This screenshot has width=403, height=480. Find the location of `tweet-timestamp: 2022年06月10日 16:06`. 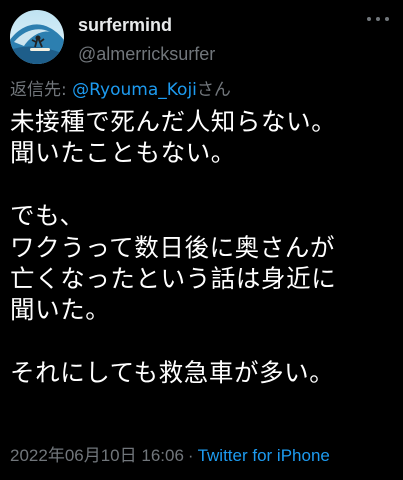

tweet-timestamp: 2022年06月10日 16:06 is located at coordinates (97, 455).